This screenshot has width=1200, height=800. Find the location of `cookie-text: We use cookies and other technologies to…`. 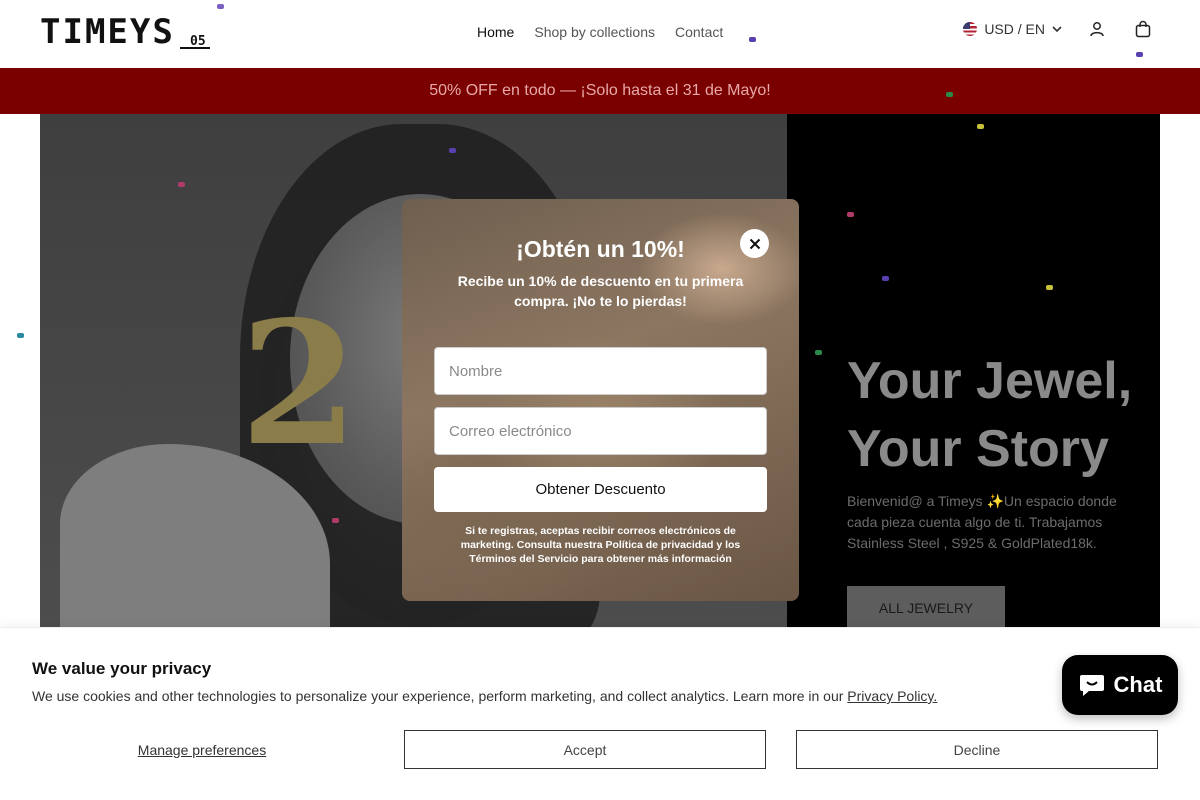

cookie-text: We use cookies and other technologies to… is located at coordinates (484, 696).